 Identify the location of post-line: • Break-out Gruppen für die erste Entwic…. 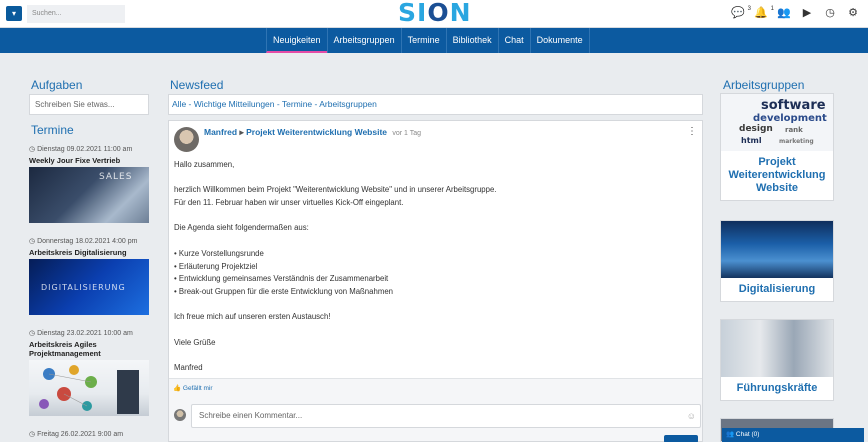
(283, 291).